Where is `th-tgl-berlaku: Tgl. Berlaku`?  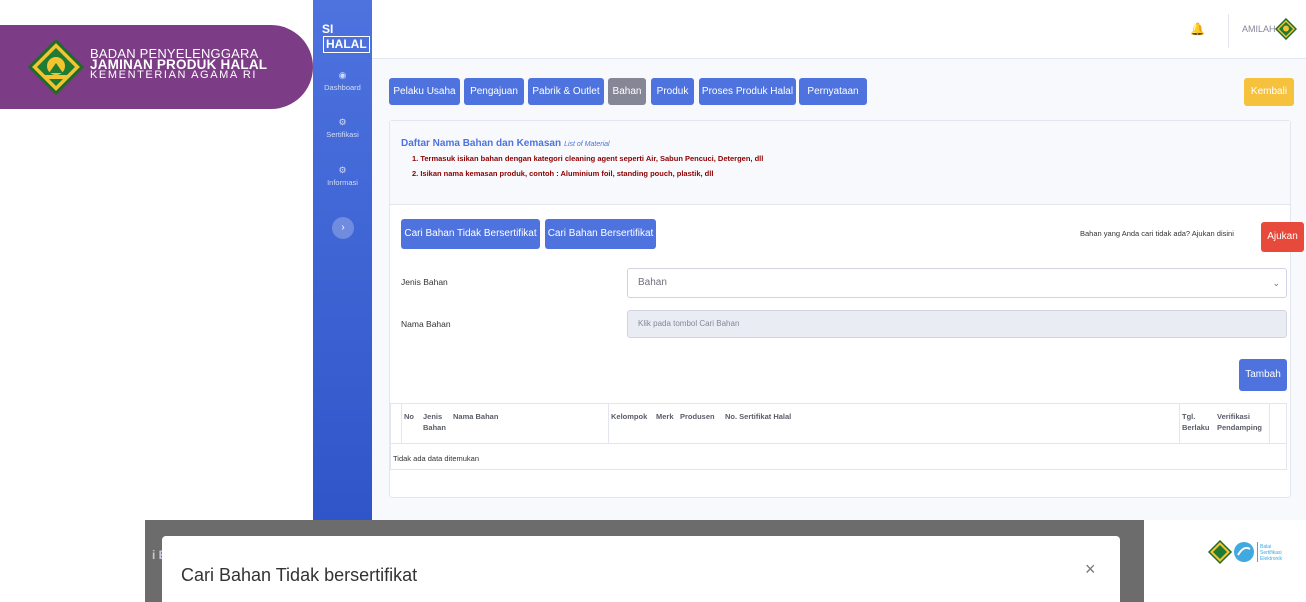
th-tgl-berlaku: Tgl. Berlaku is located at coordinates (1196, 422).